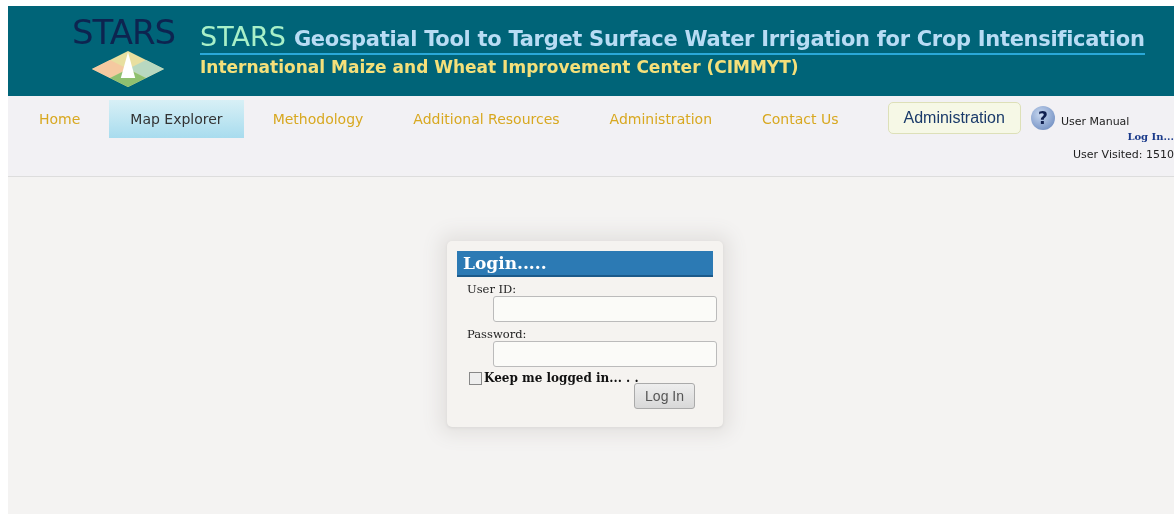 This screenshot has height=520, width=1174. I want to click on visit-counter: User Visited: 1510, so click(1123, 154).